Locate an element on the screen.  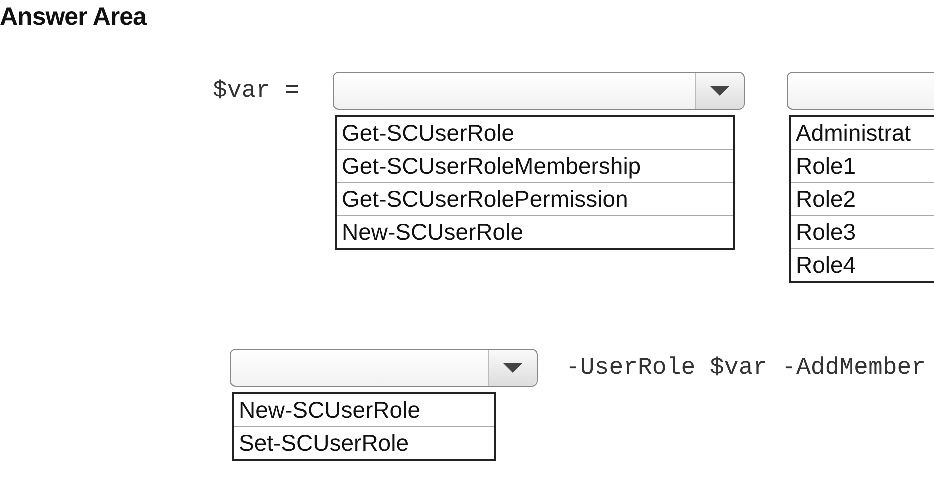
code-text: $var = is located at coordinates (256, 92).